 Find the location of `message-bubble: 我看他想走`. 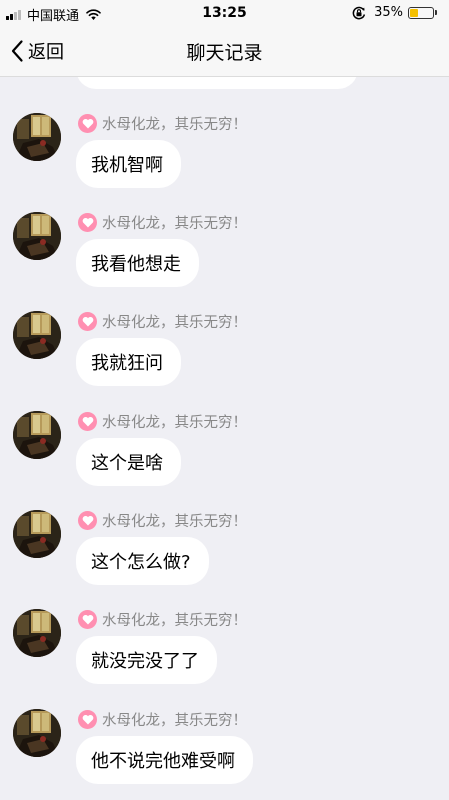

message-bubble: 我看他想走 is located at coordinates (137, 263).